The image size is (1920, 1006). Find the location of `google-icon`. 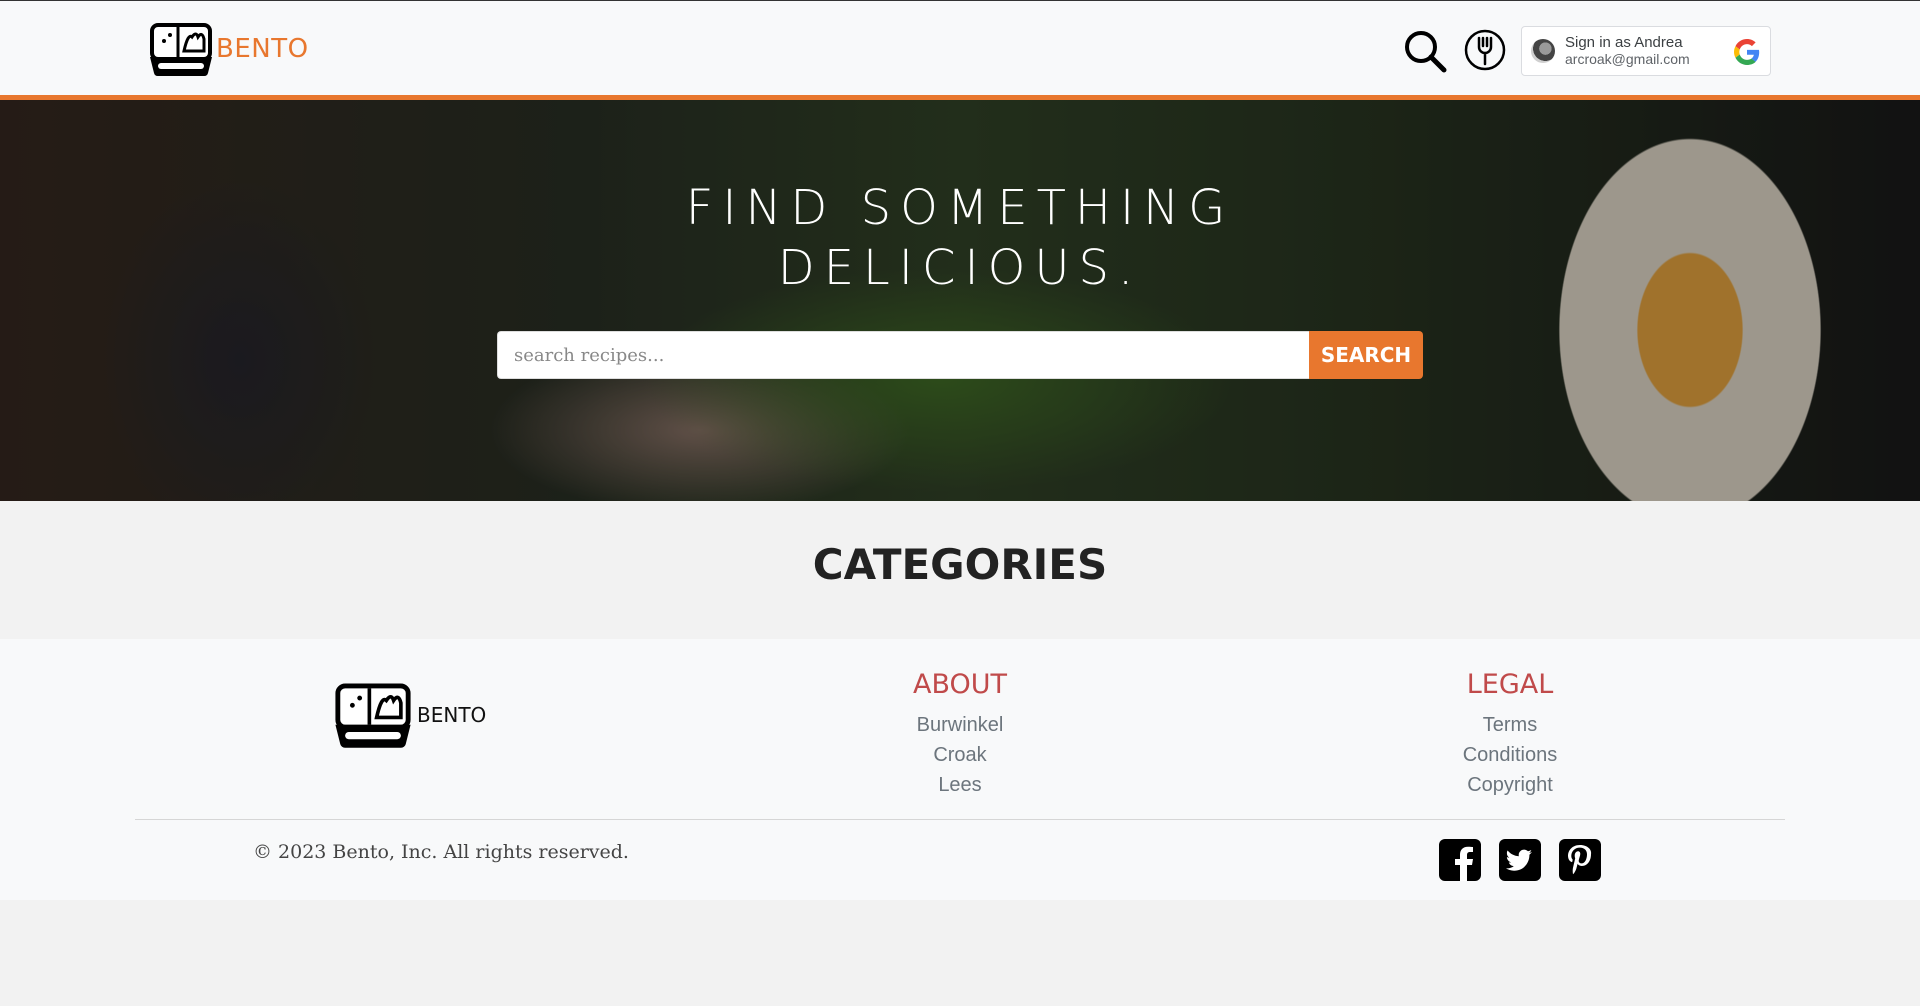

google-icon is located at coordinates (1747, 52).